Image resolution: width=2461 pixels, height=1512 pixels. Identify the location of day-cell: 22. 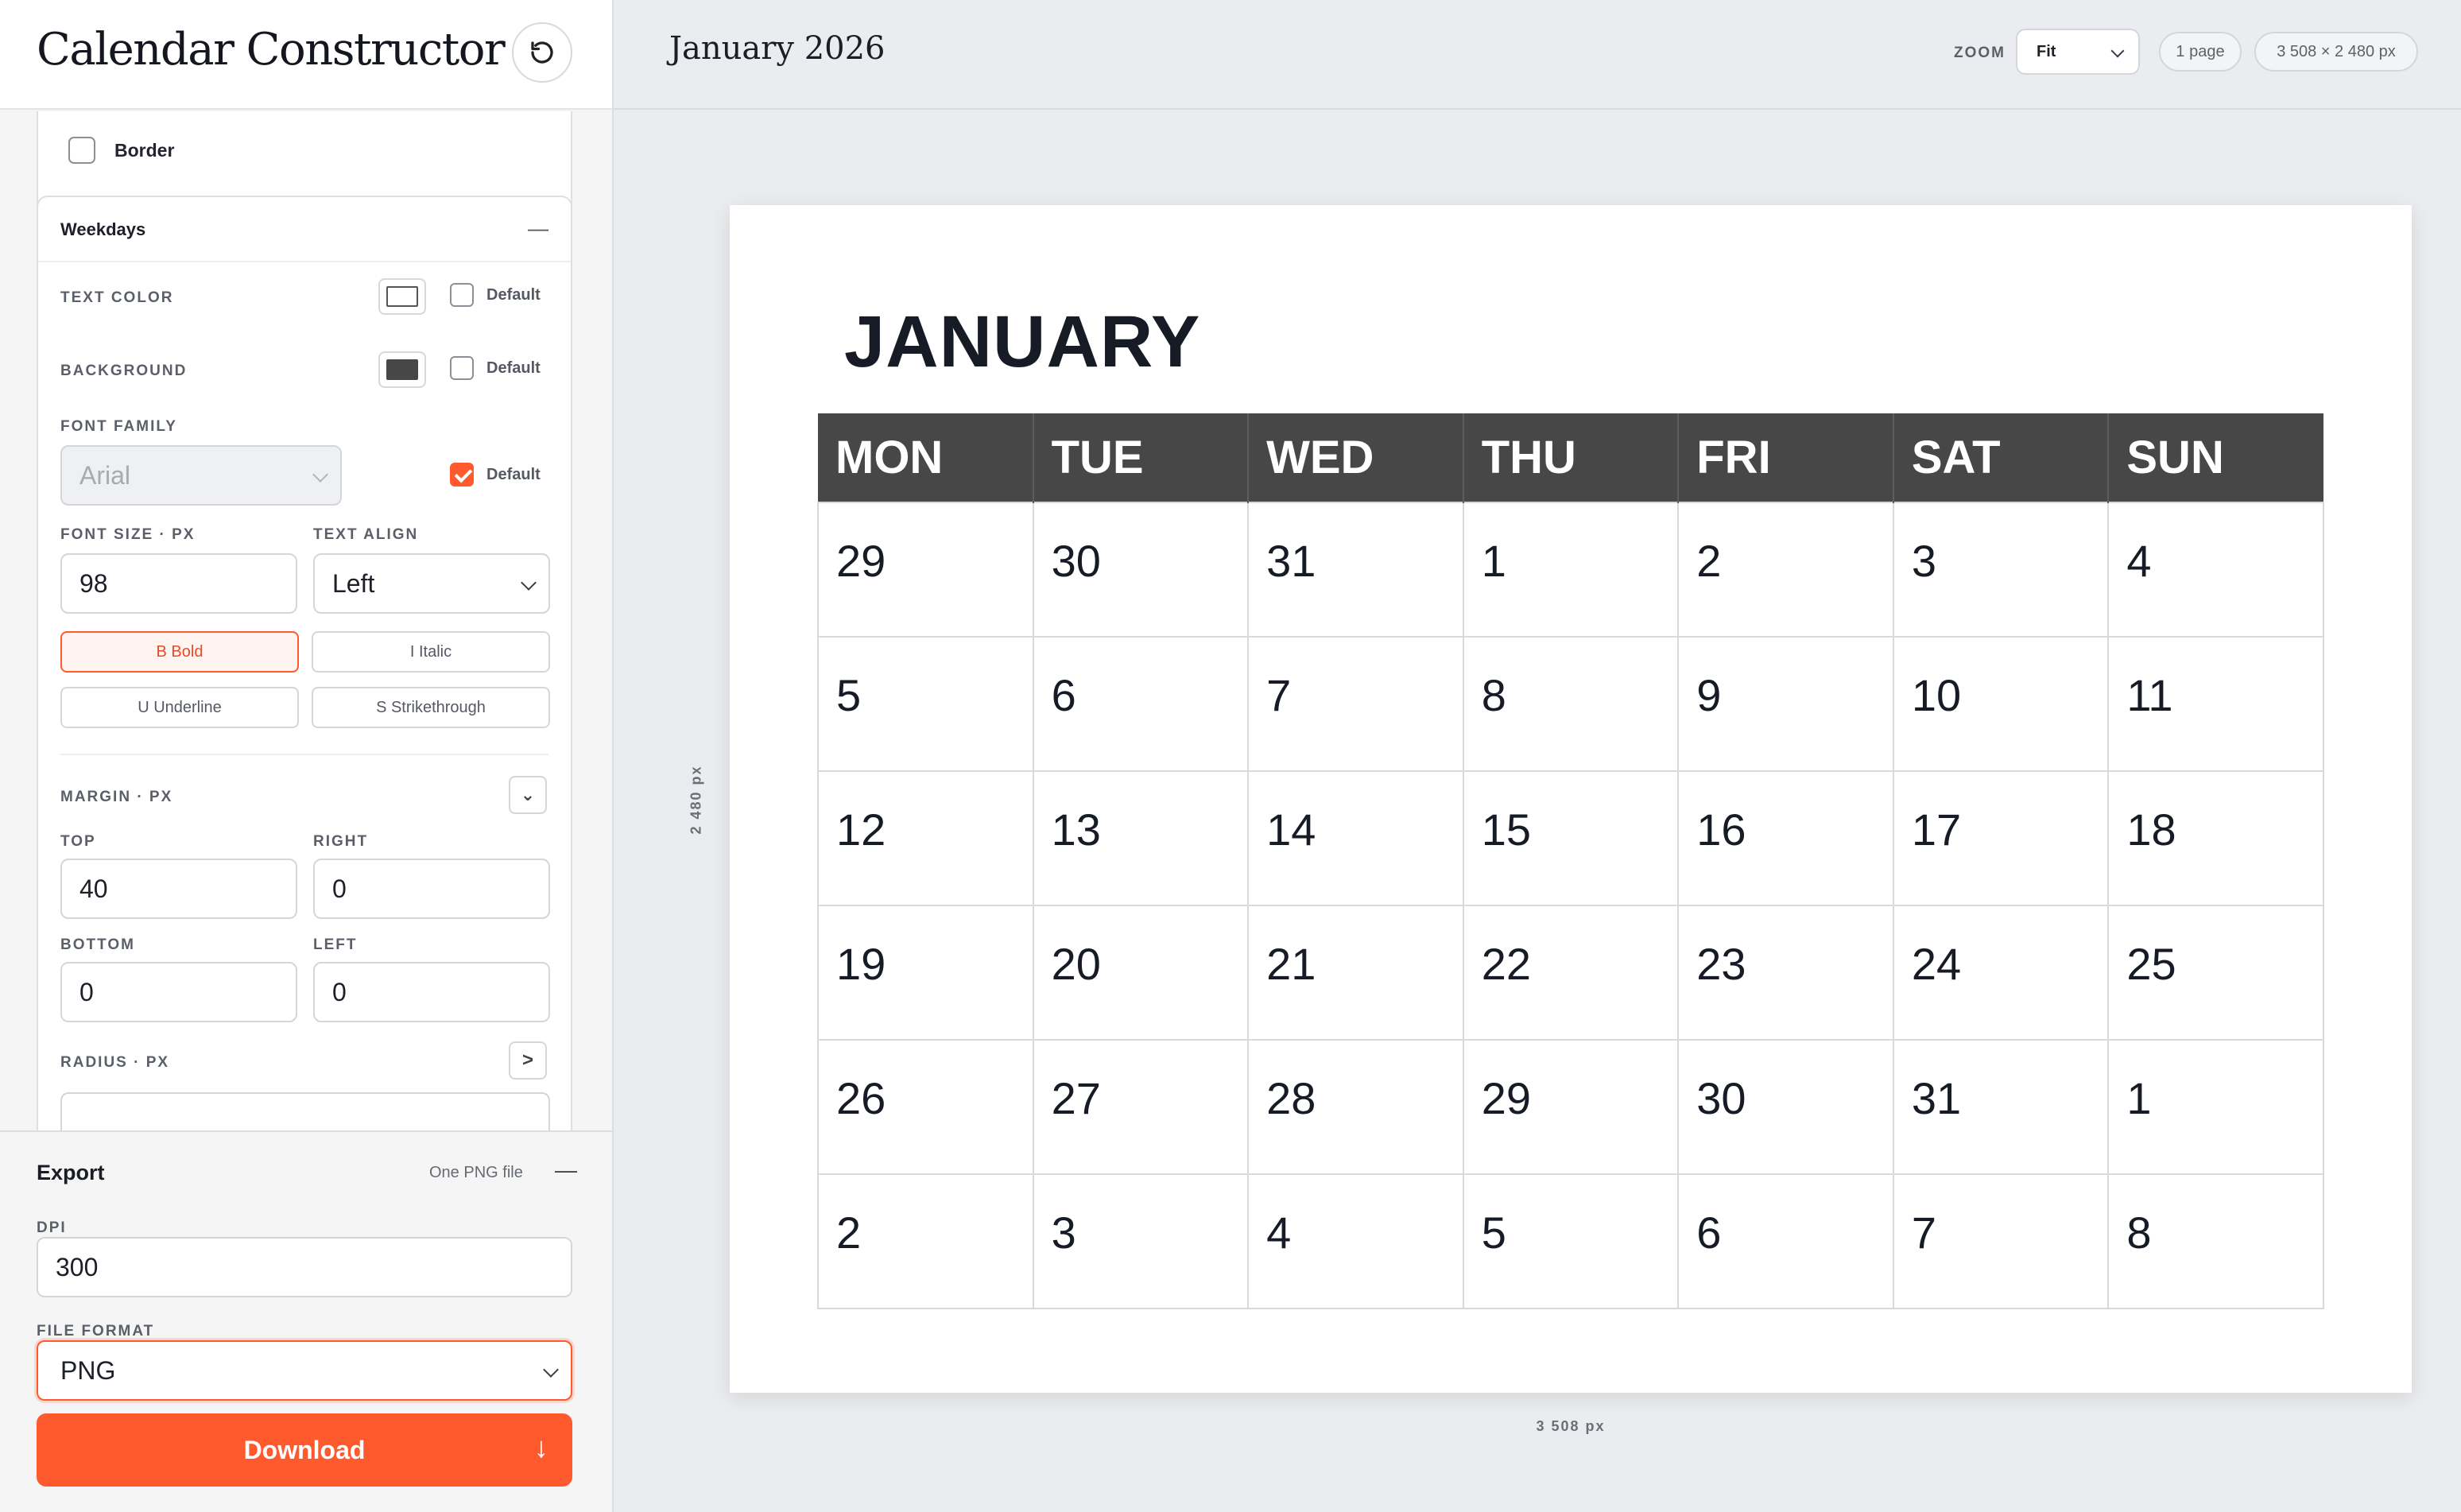
(1571, 973).